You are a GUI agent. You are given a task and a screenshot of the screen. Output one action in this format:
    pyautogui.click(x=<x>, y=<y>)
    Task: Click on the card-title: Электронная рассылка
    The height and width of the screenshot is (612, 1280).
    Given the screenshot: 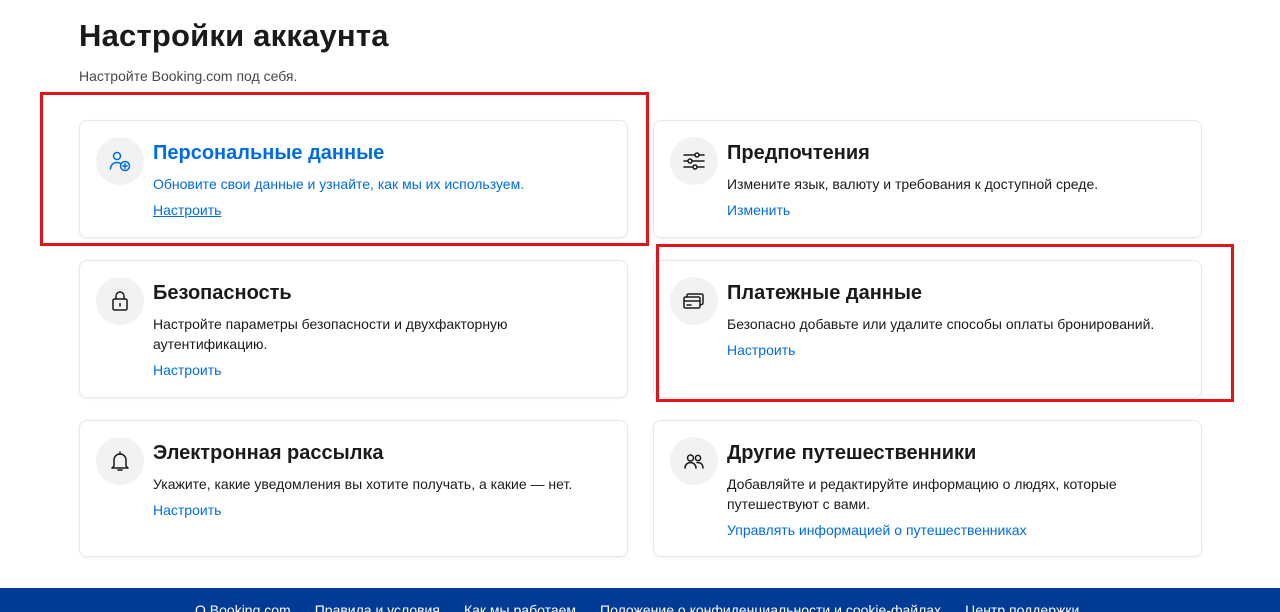 What is the action you would take?
    pyautogui.click(x=268, y=453)
    